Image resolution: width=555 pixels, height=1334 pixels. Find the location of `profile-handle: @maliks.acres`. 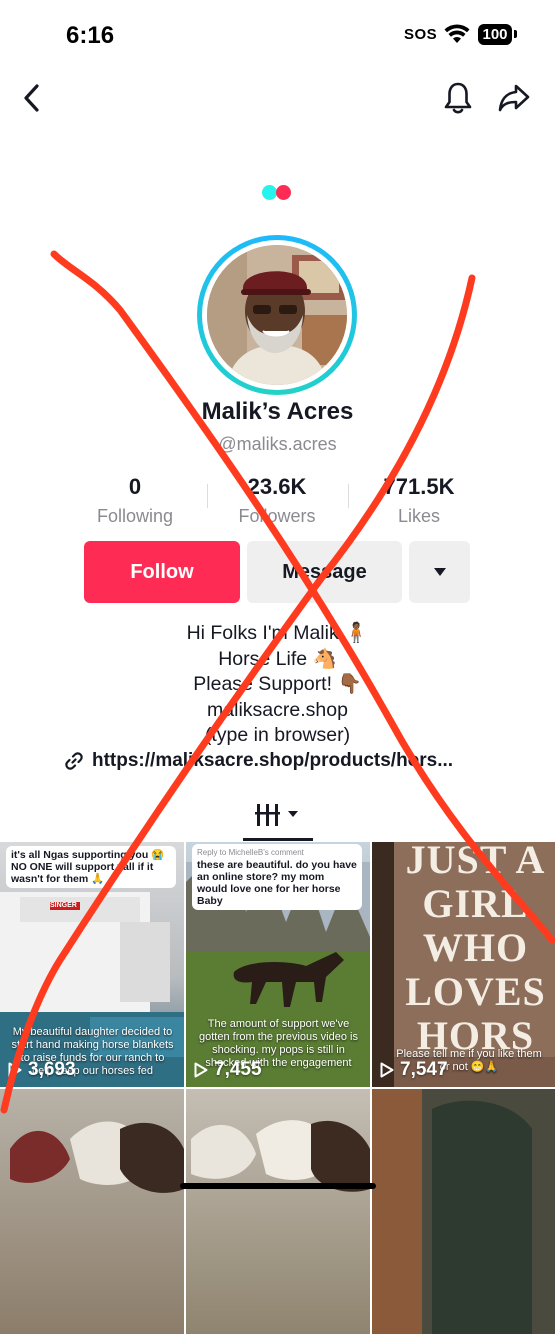

profile-handle: @maliks.acres is located at coordinates (277, 444).